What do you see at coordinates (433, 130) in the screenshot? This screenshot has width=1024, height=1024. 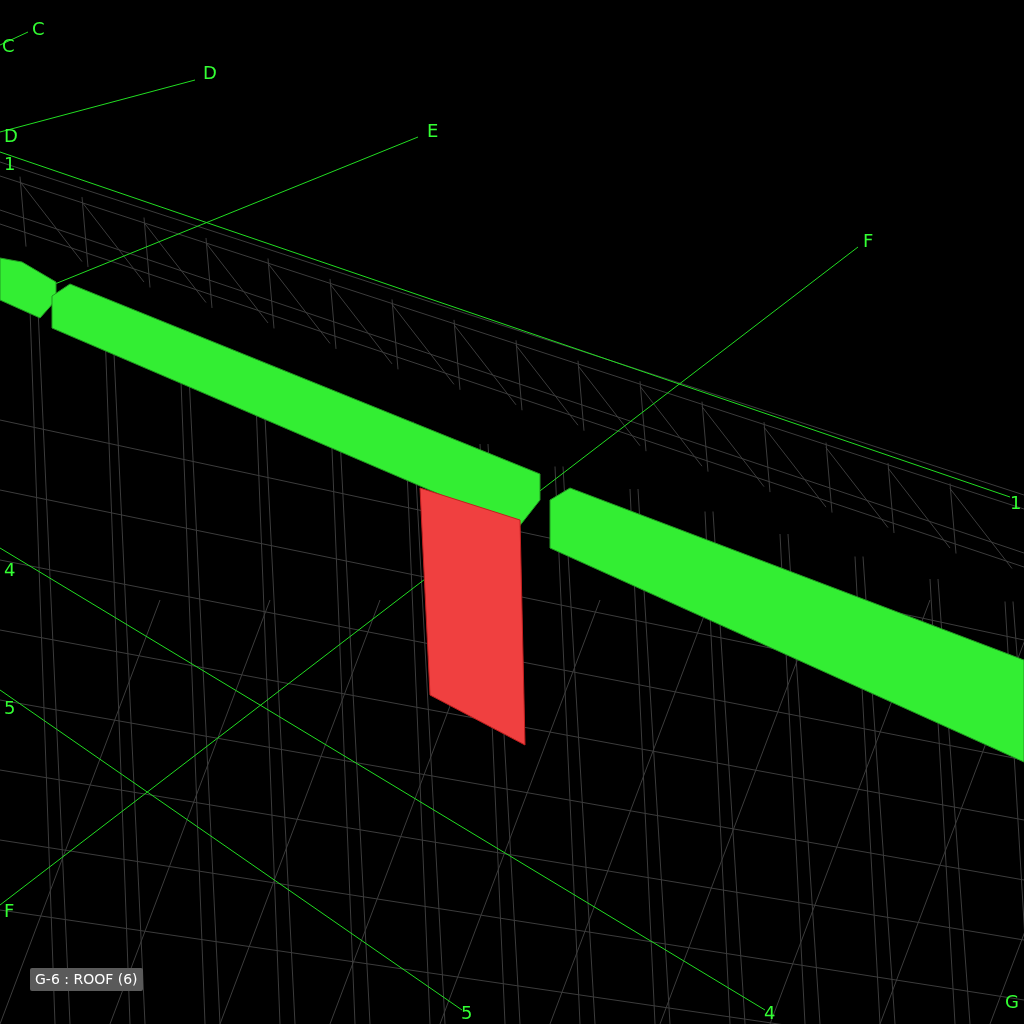 I see `grid-label: E` at bounding box center [433, 130].